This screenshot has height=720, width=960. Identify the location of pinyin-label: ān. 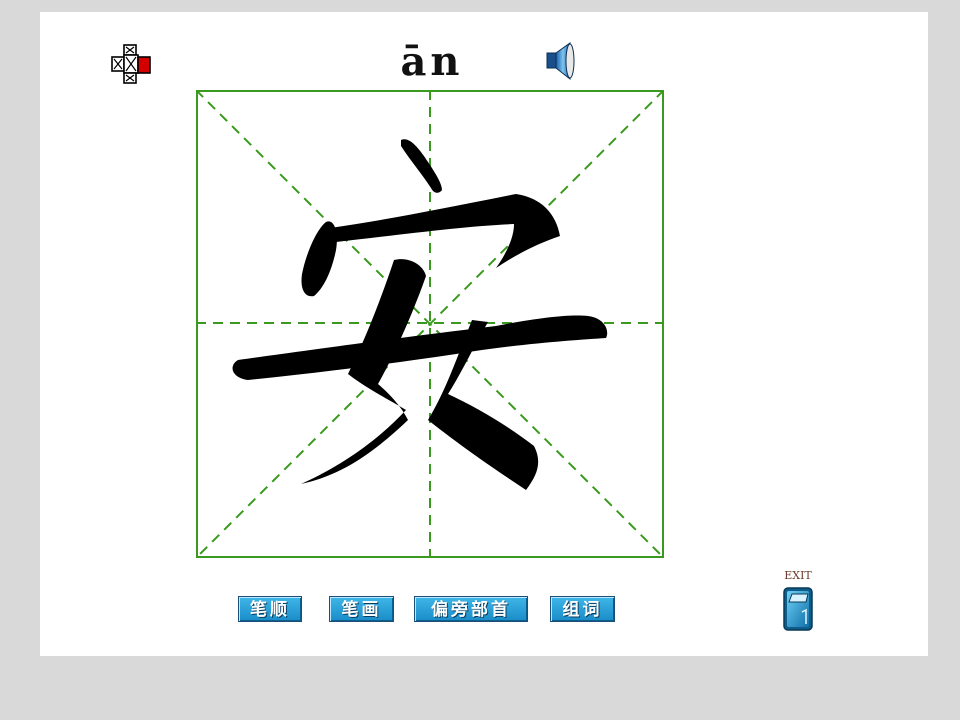
(432, 61).